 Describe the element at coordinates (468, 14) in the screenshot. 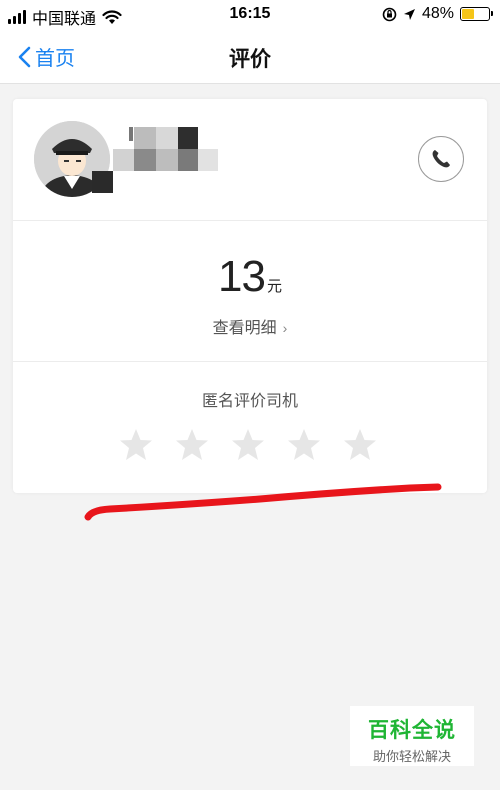

I see `battery-level` at that location.